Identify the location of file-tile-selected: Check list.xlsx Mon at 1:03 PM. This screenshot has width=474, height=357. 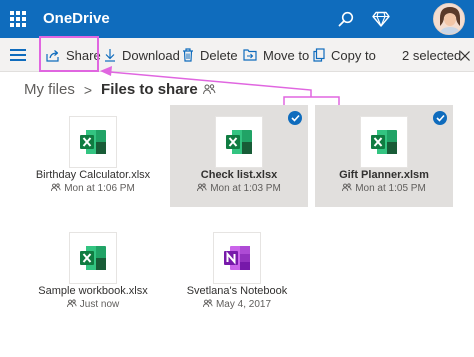
(239, 156).